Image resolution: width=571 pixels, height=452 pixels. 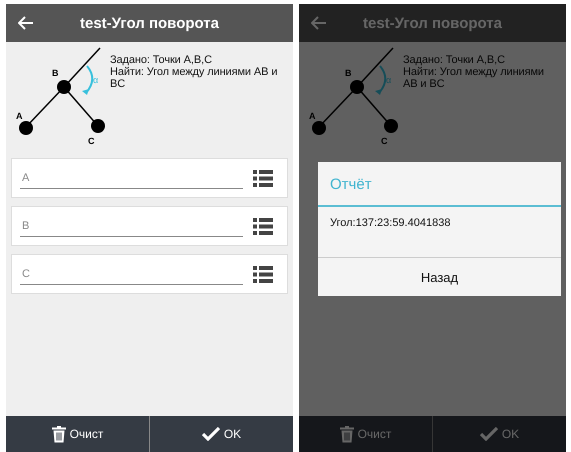 What do you see at coordinates (131, 274) in the screenshot?
I see `input-field: C` at bounding box center [131, 274].